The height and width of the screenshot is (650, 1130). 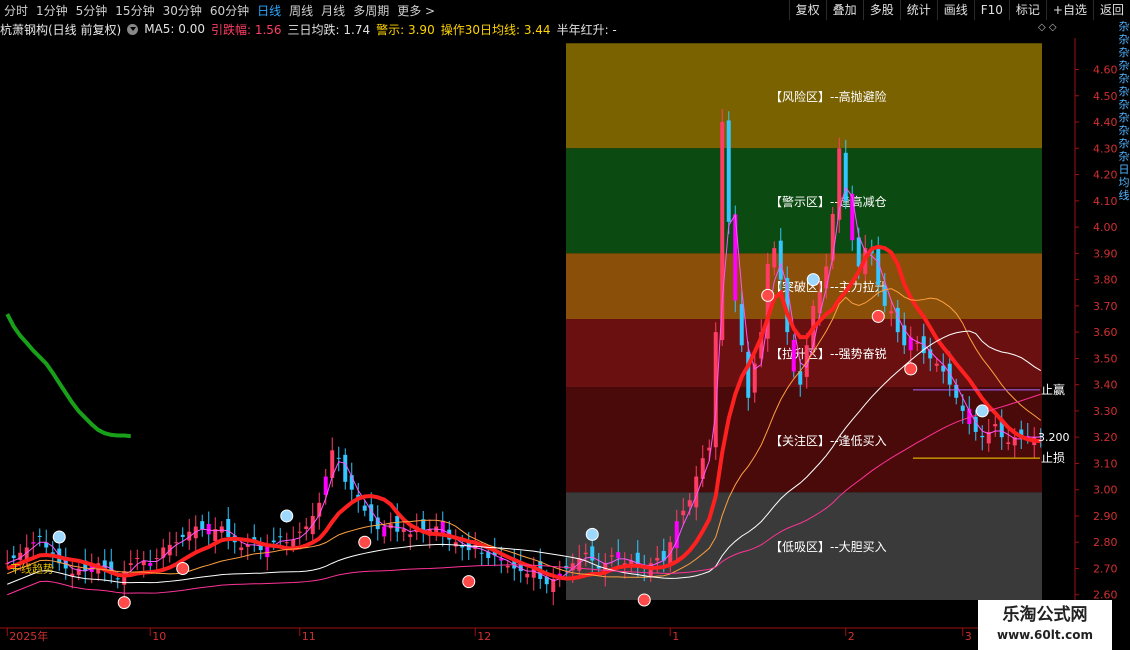 What do you see at coordinates (133, 29) in the screenshot?
I see `indicator-dropdown-icon` at bounding box center [133, 29].